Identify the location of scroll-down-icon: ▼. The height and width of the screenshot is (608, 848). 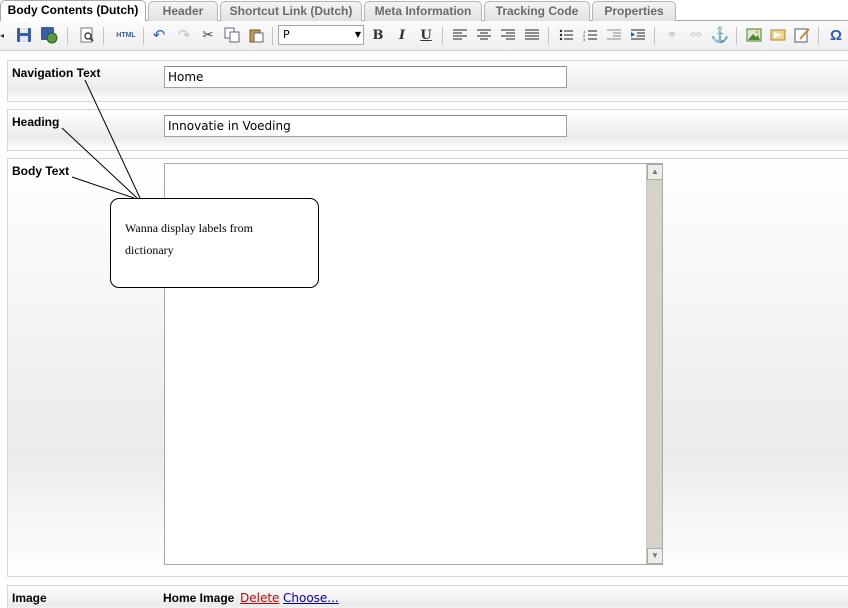
(655, 556).